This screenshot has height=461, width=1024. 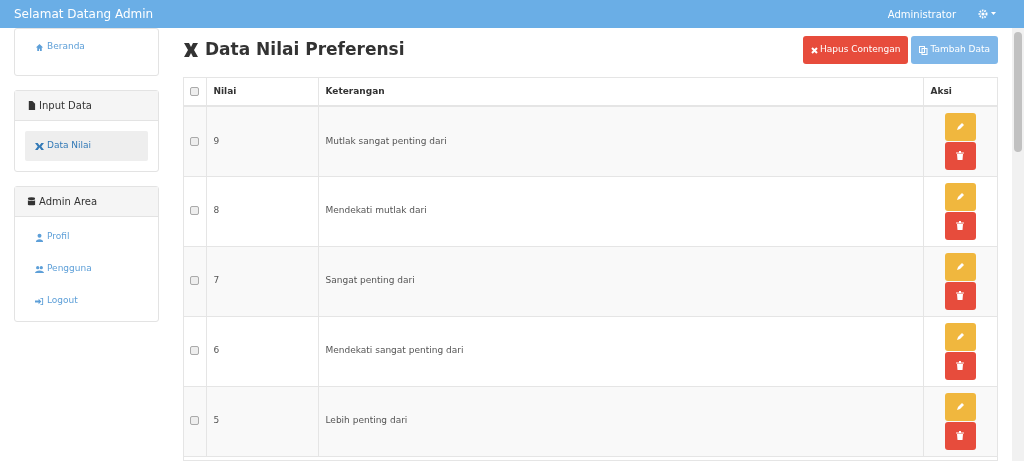 I want to click on table-cell: 7, so click(x=216, y=280).